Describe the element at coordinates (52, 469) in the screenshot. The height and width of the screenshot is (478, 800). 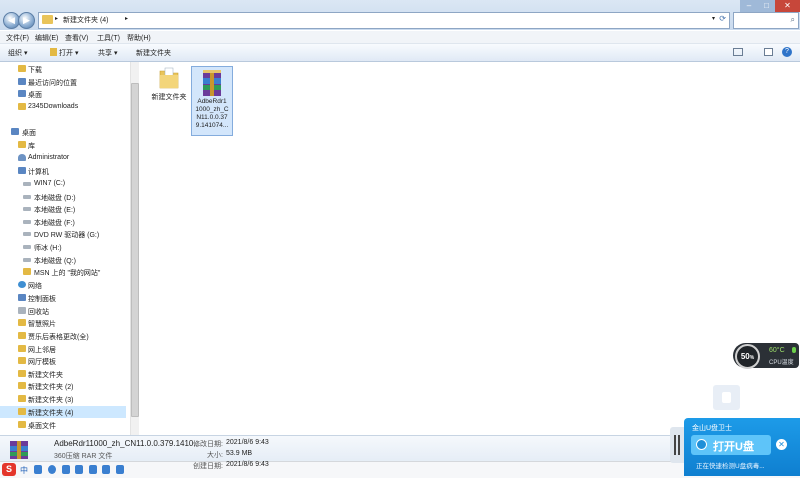
I see `emoji-icon` at that location.